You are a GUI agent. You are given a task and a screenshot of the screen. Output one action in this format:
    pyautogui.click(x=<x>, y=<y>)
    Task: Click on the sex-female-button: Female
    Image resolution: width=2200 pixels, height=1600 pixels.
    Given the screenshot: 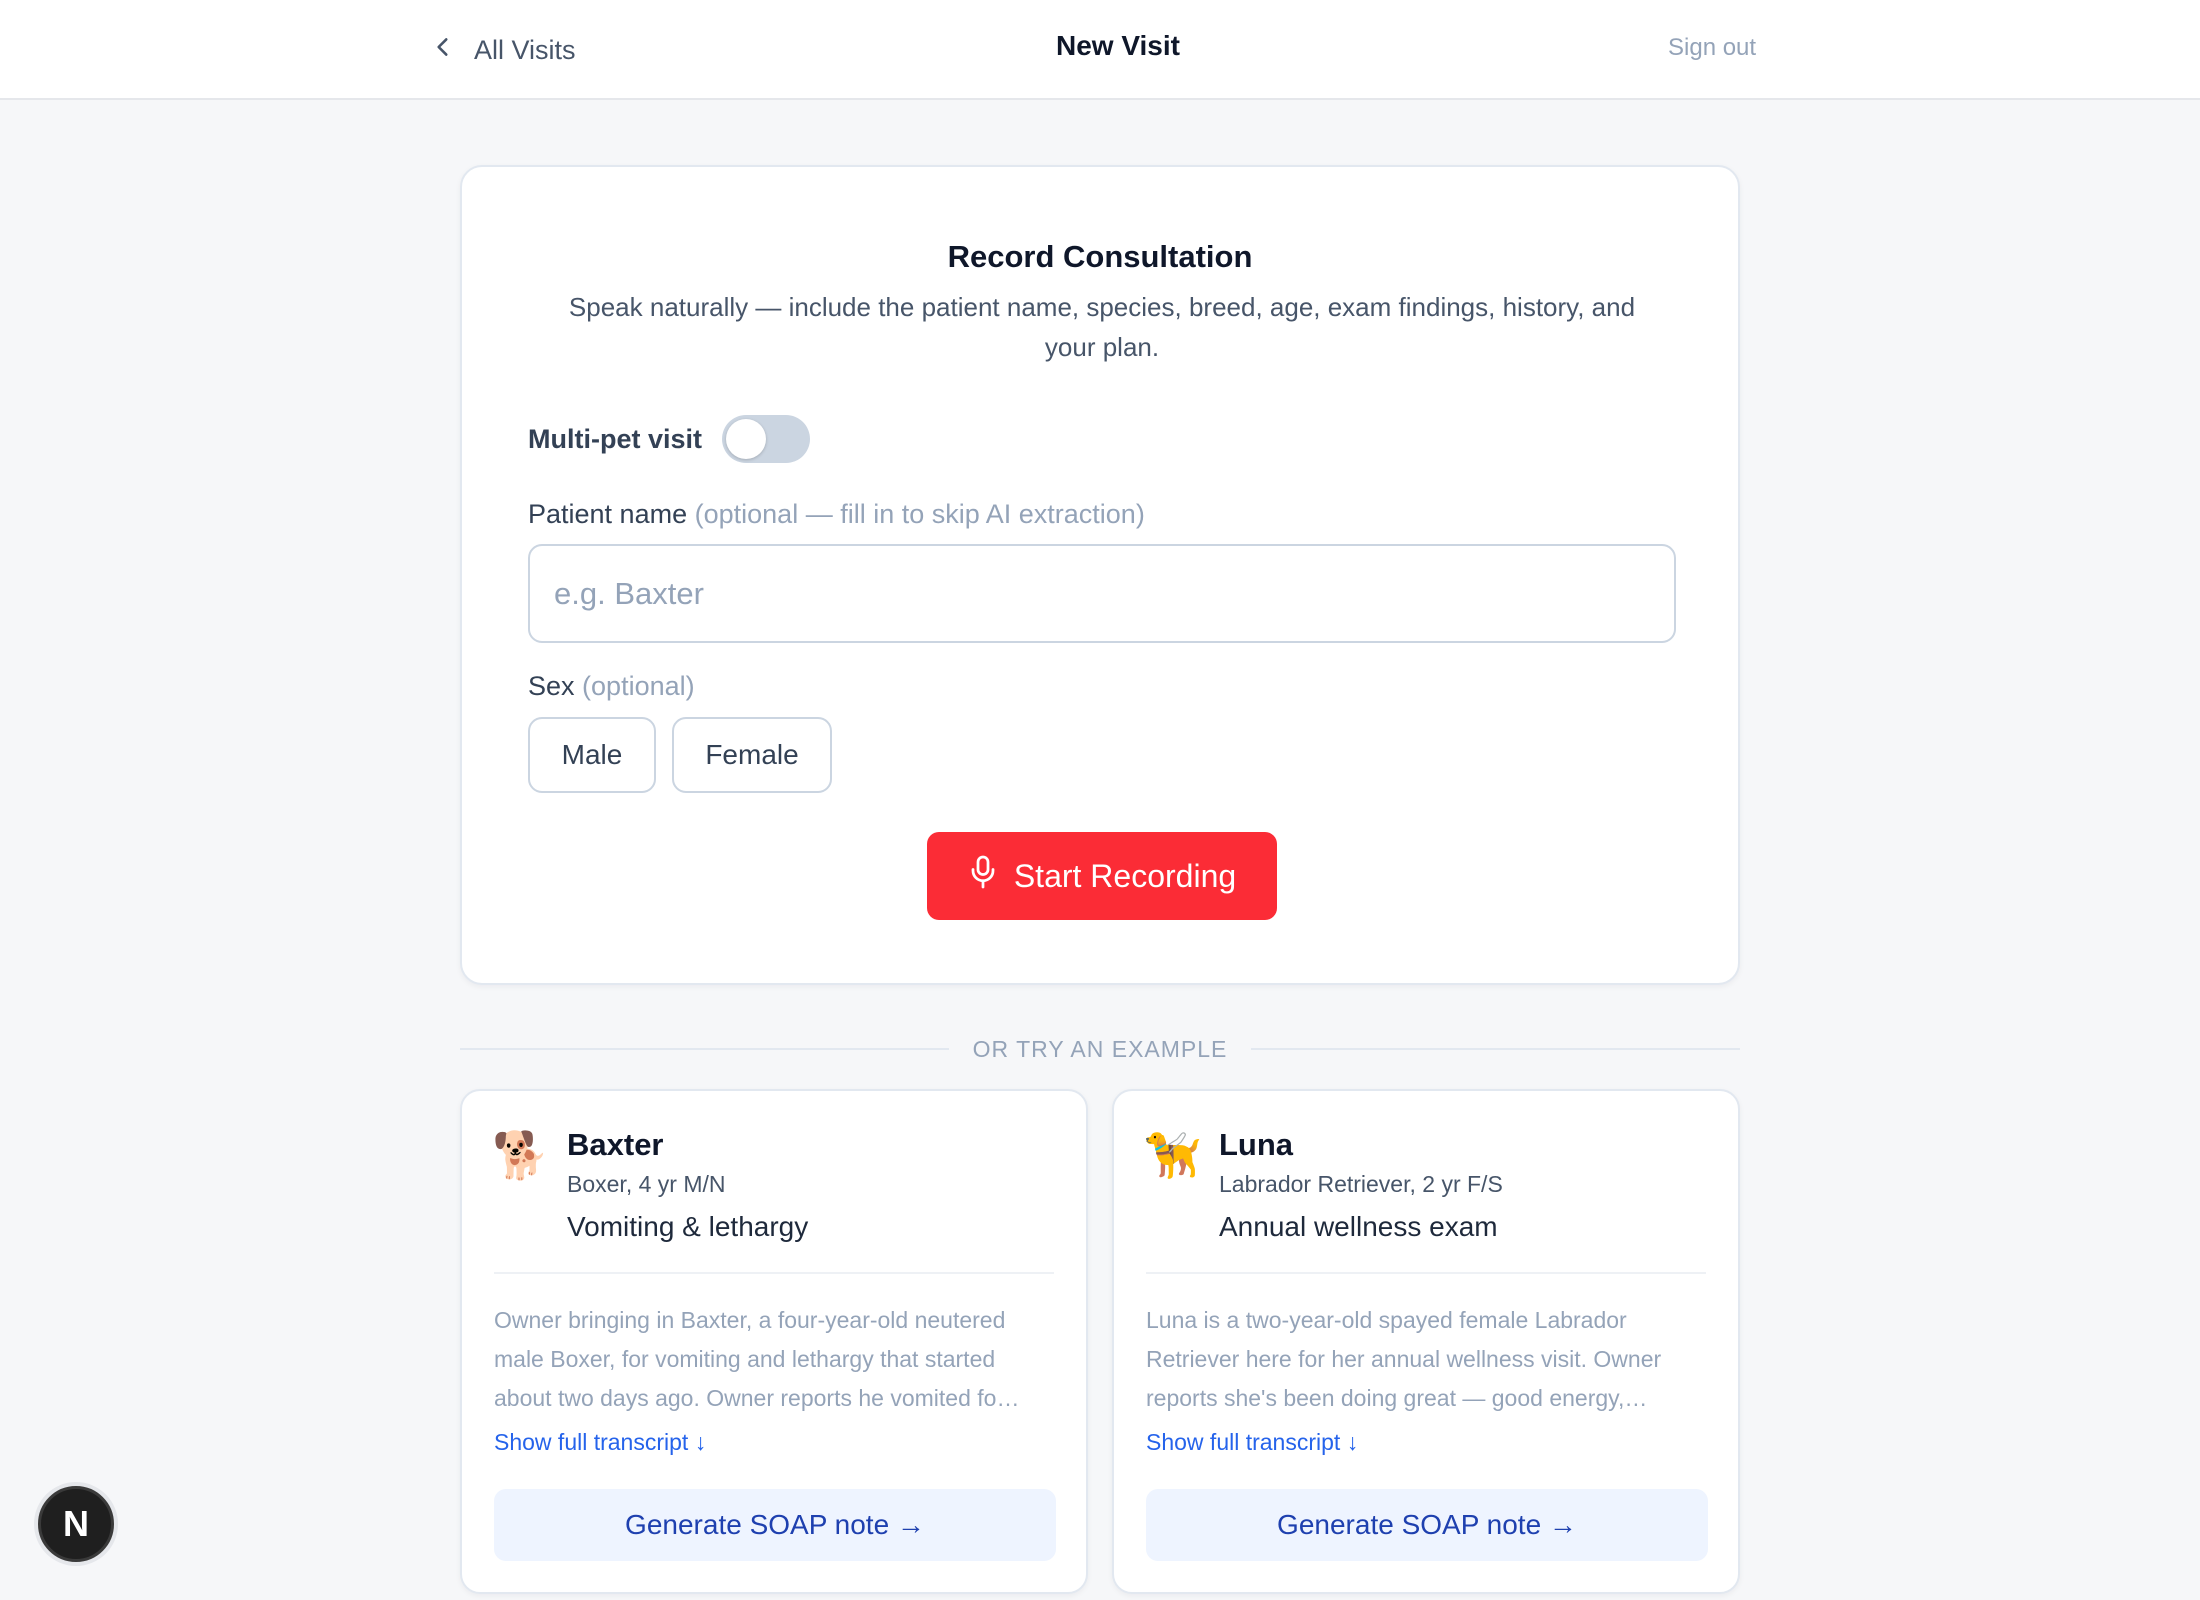 What is the action you would take?
    pyautogui.click(x=752, y=755)
    